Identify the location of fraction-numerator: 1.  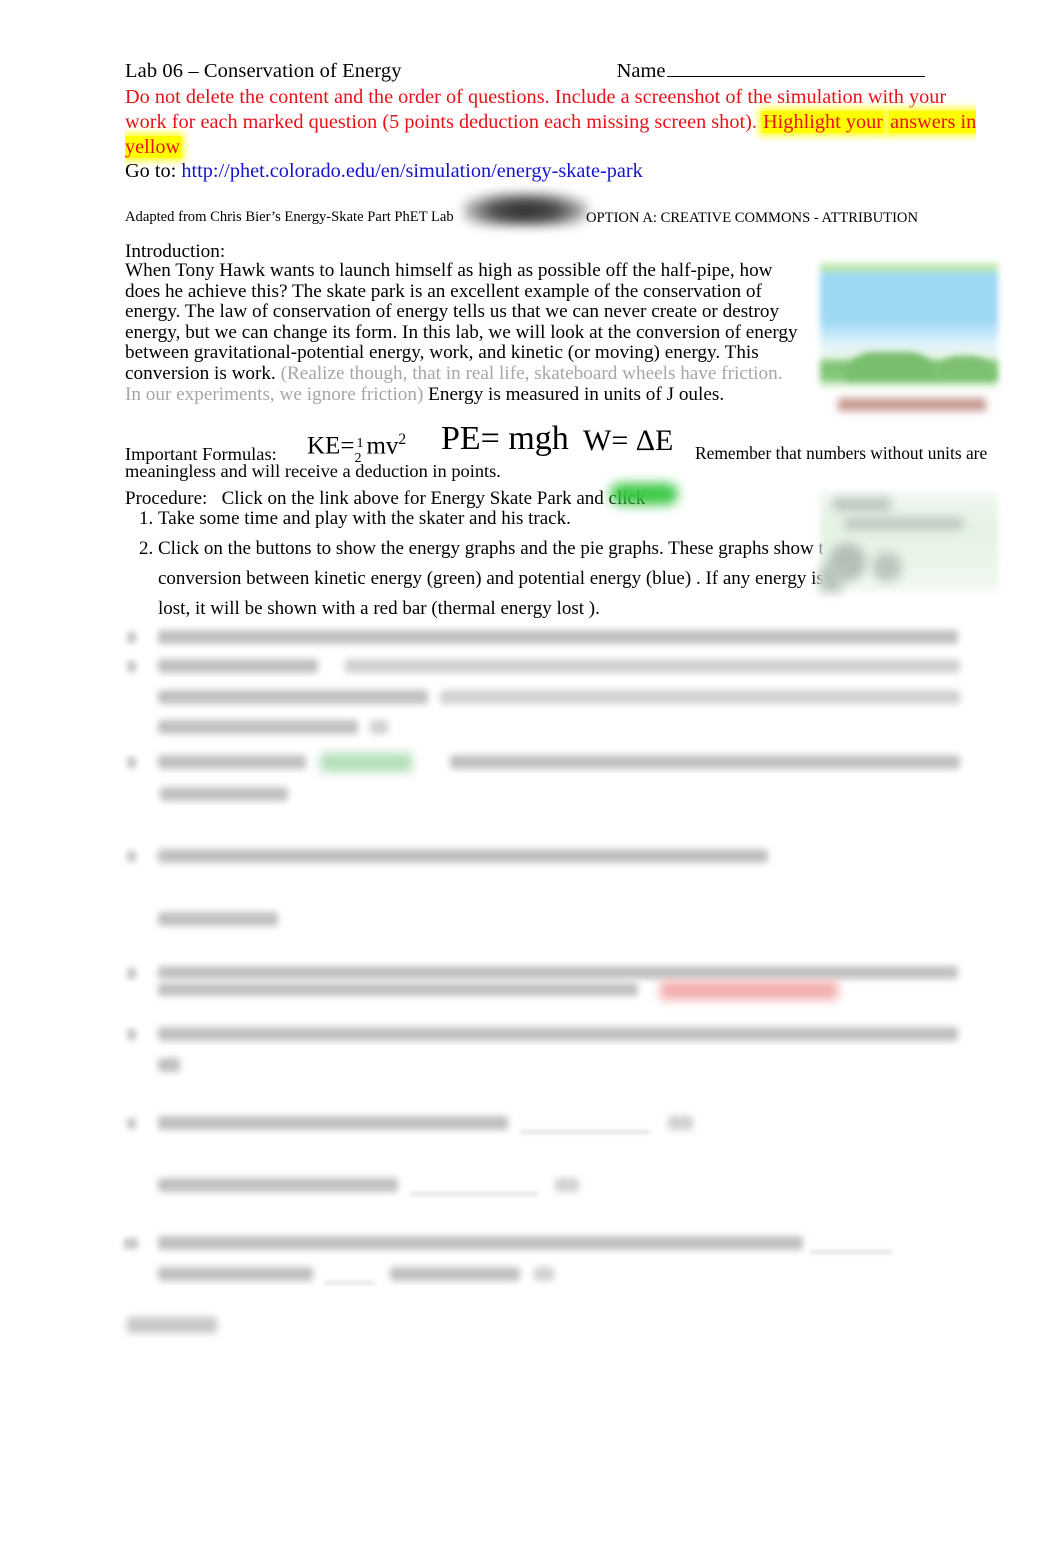
(360, 444).